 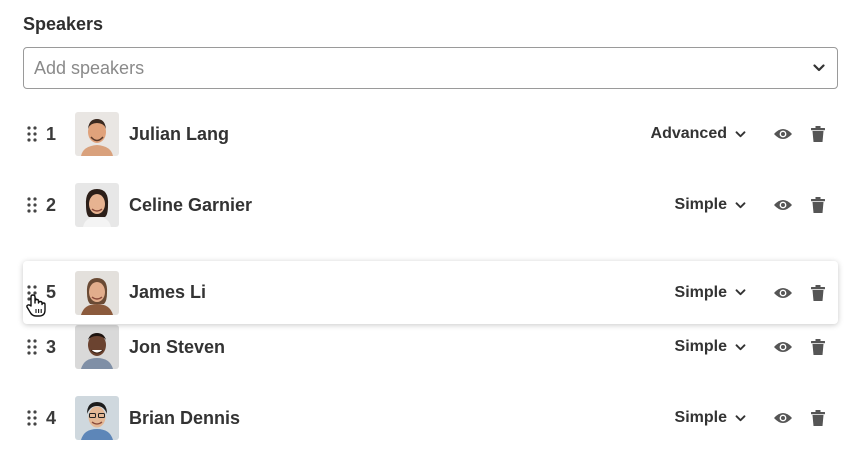 I want to click on speaker-order: 3, so click(x=51, y=346).